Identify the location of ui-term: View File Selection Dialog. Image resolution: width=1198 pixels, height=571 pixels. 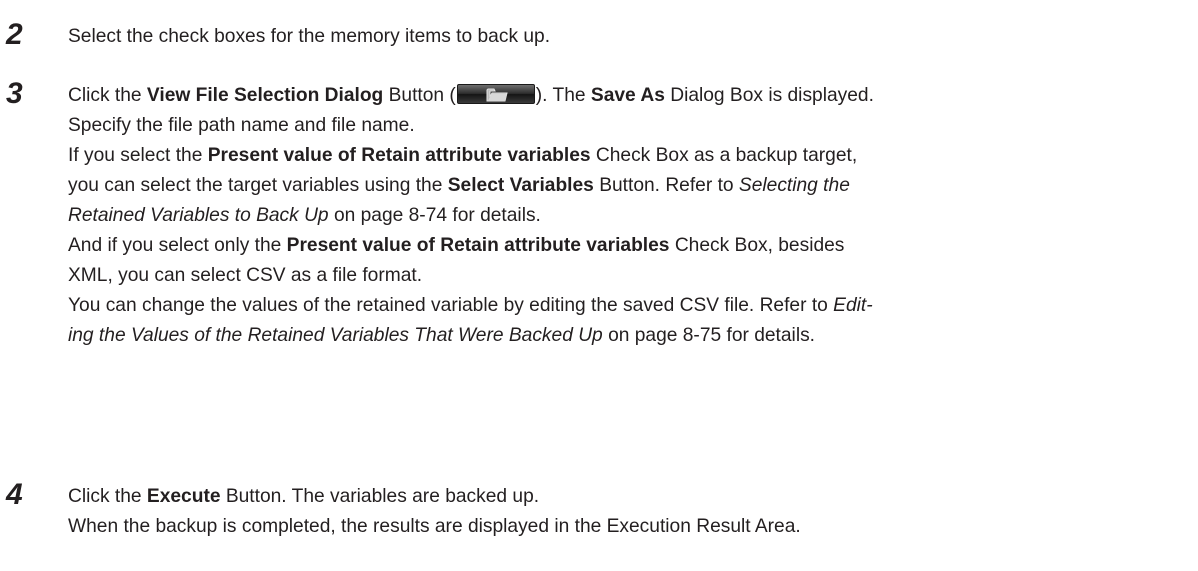
(265, 95).